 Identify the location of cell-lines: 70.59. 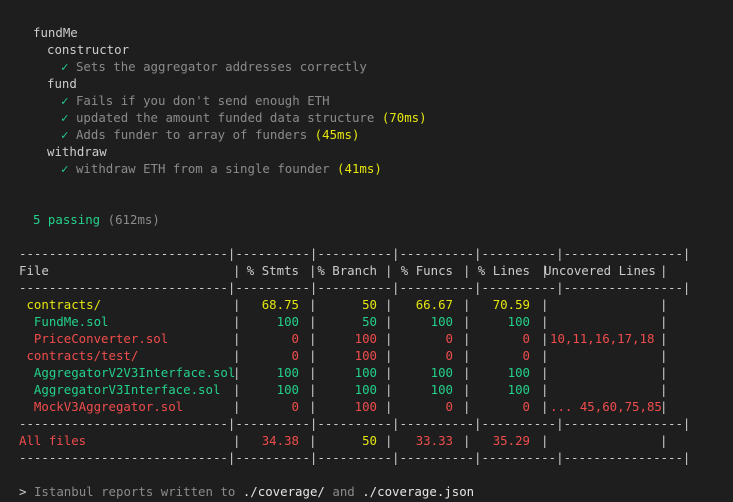
(511, 304).